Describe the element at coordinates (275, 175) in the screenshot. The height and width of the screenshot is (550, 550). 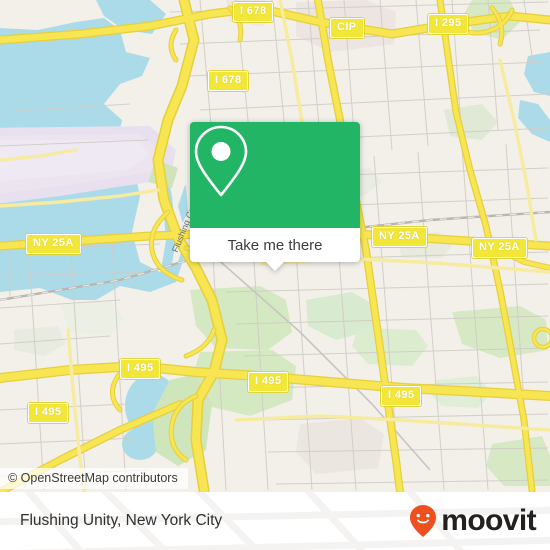
I see `callout-icon-area` at that location.